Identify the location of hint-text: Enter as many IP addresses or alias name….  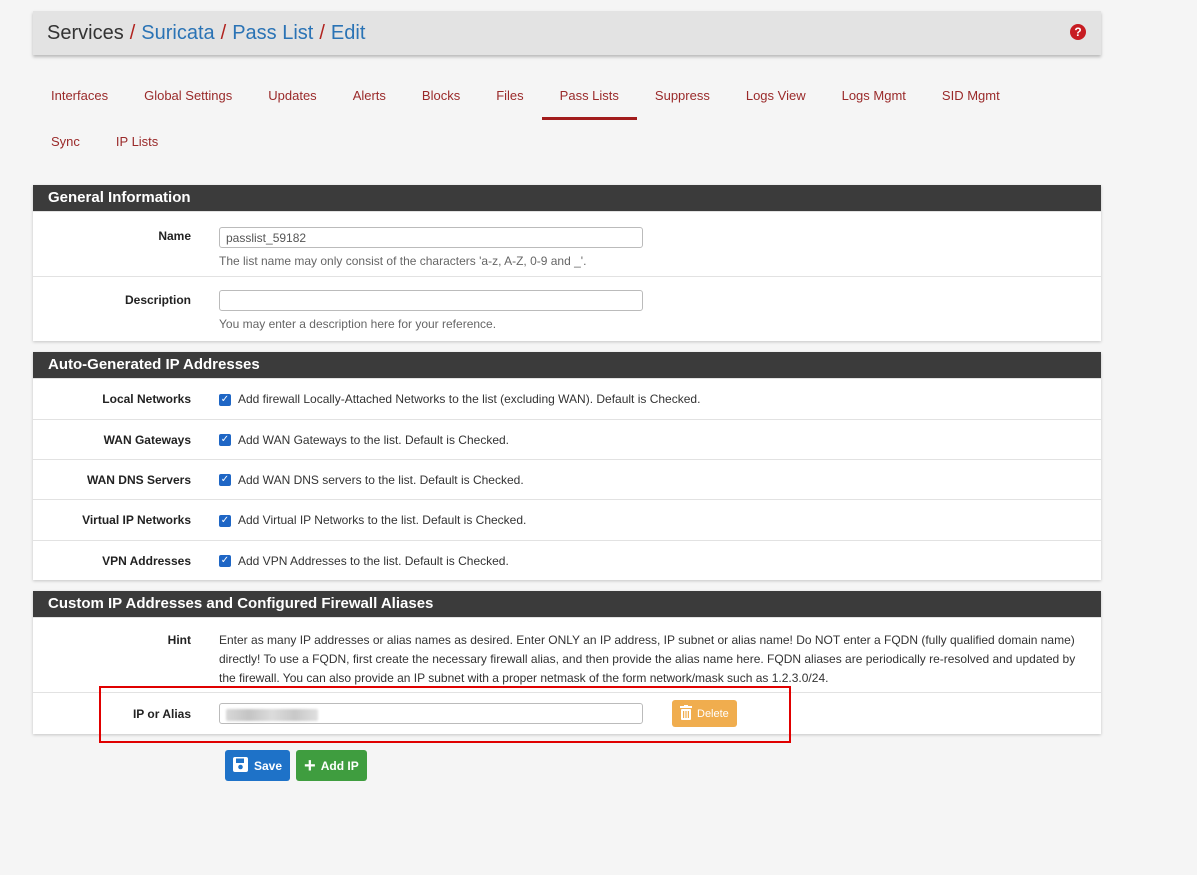
(647, 659).